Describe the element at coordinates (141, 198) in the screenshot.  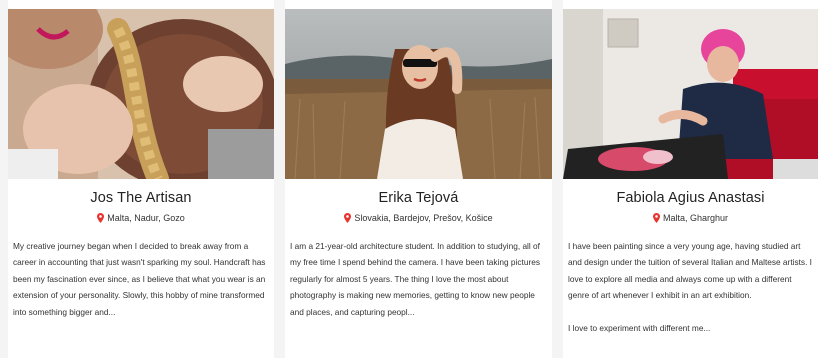
I see `artist-name: Jos The Artisan` at that location.